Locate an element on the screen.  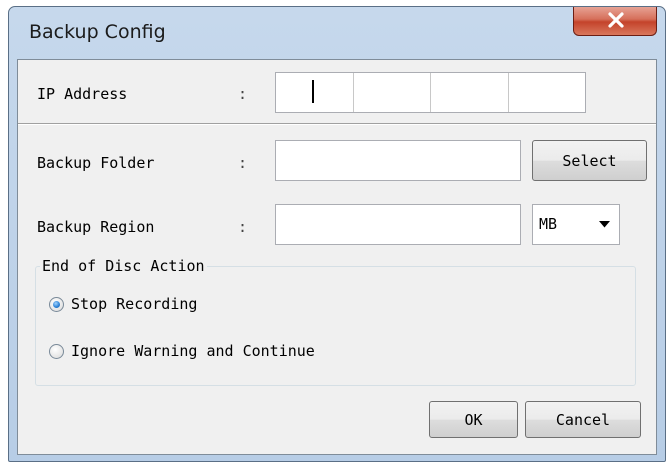
stop-recording-option: Stop Recording is located at coordinates (123, 304).